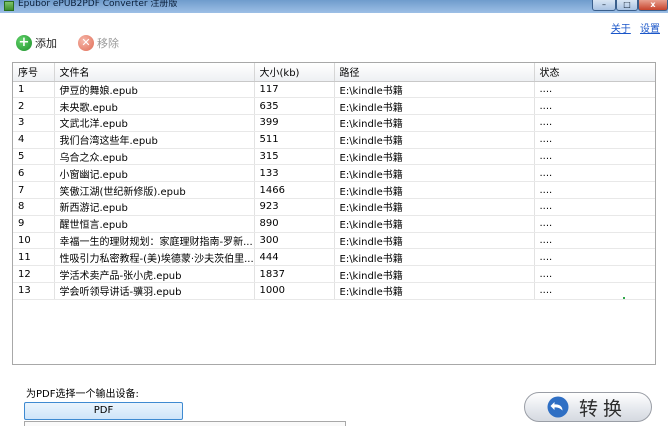 Image resolution: width=668 pixels, height=426 pixels. I want to click on cell-size: 399, so click(294, 123).